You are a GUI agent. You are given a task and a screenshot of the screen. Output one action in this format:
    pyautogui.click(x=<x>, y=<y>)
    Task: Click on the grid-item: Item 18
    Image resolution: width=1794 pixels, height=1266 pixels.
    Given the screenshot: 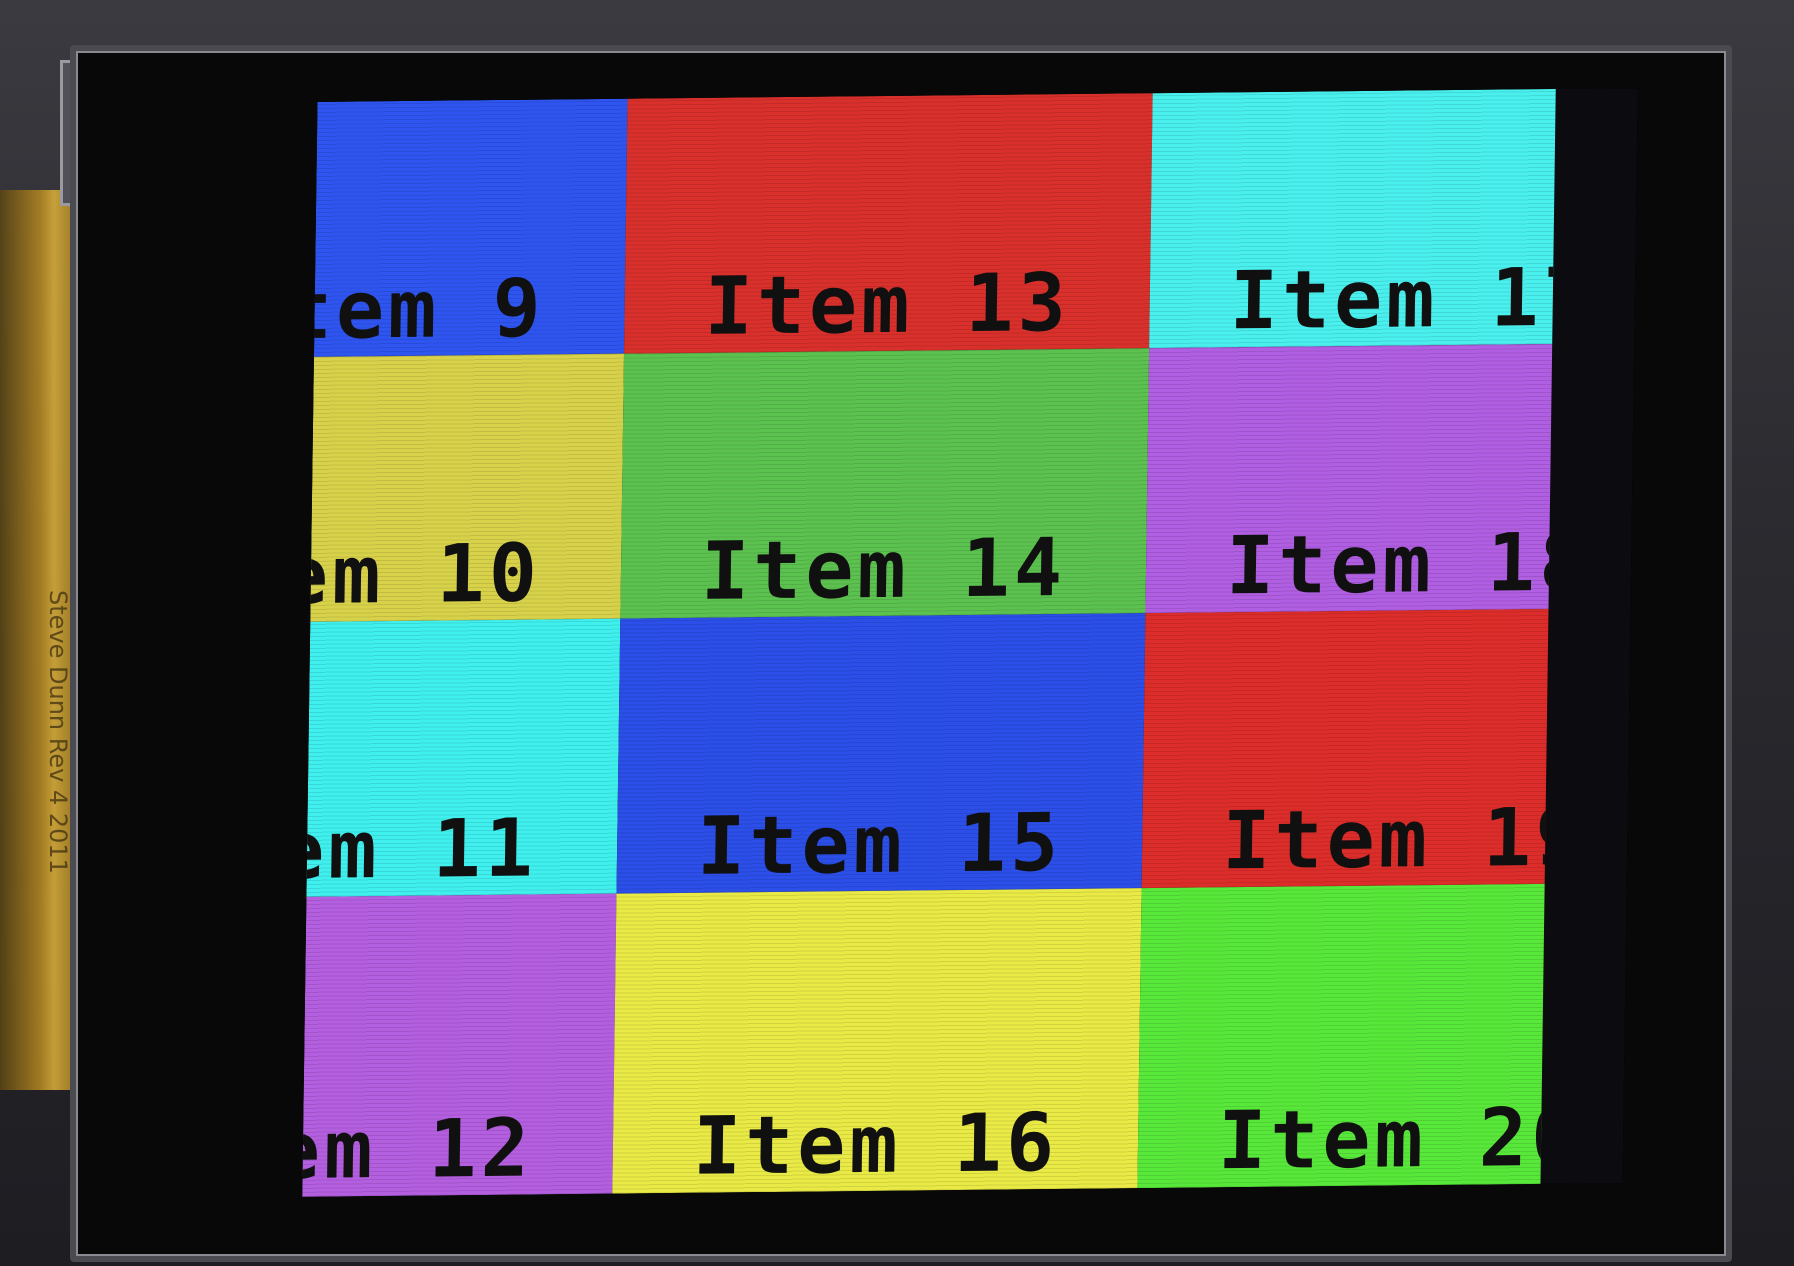 What is the action you would take?
    pyautogui.click(x=1349, y=478)
    